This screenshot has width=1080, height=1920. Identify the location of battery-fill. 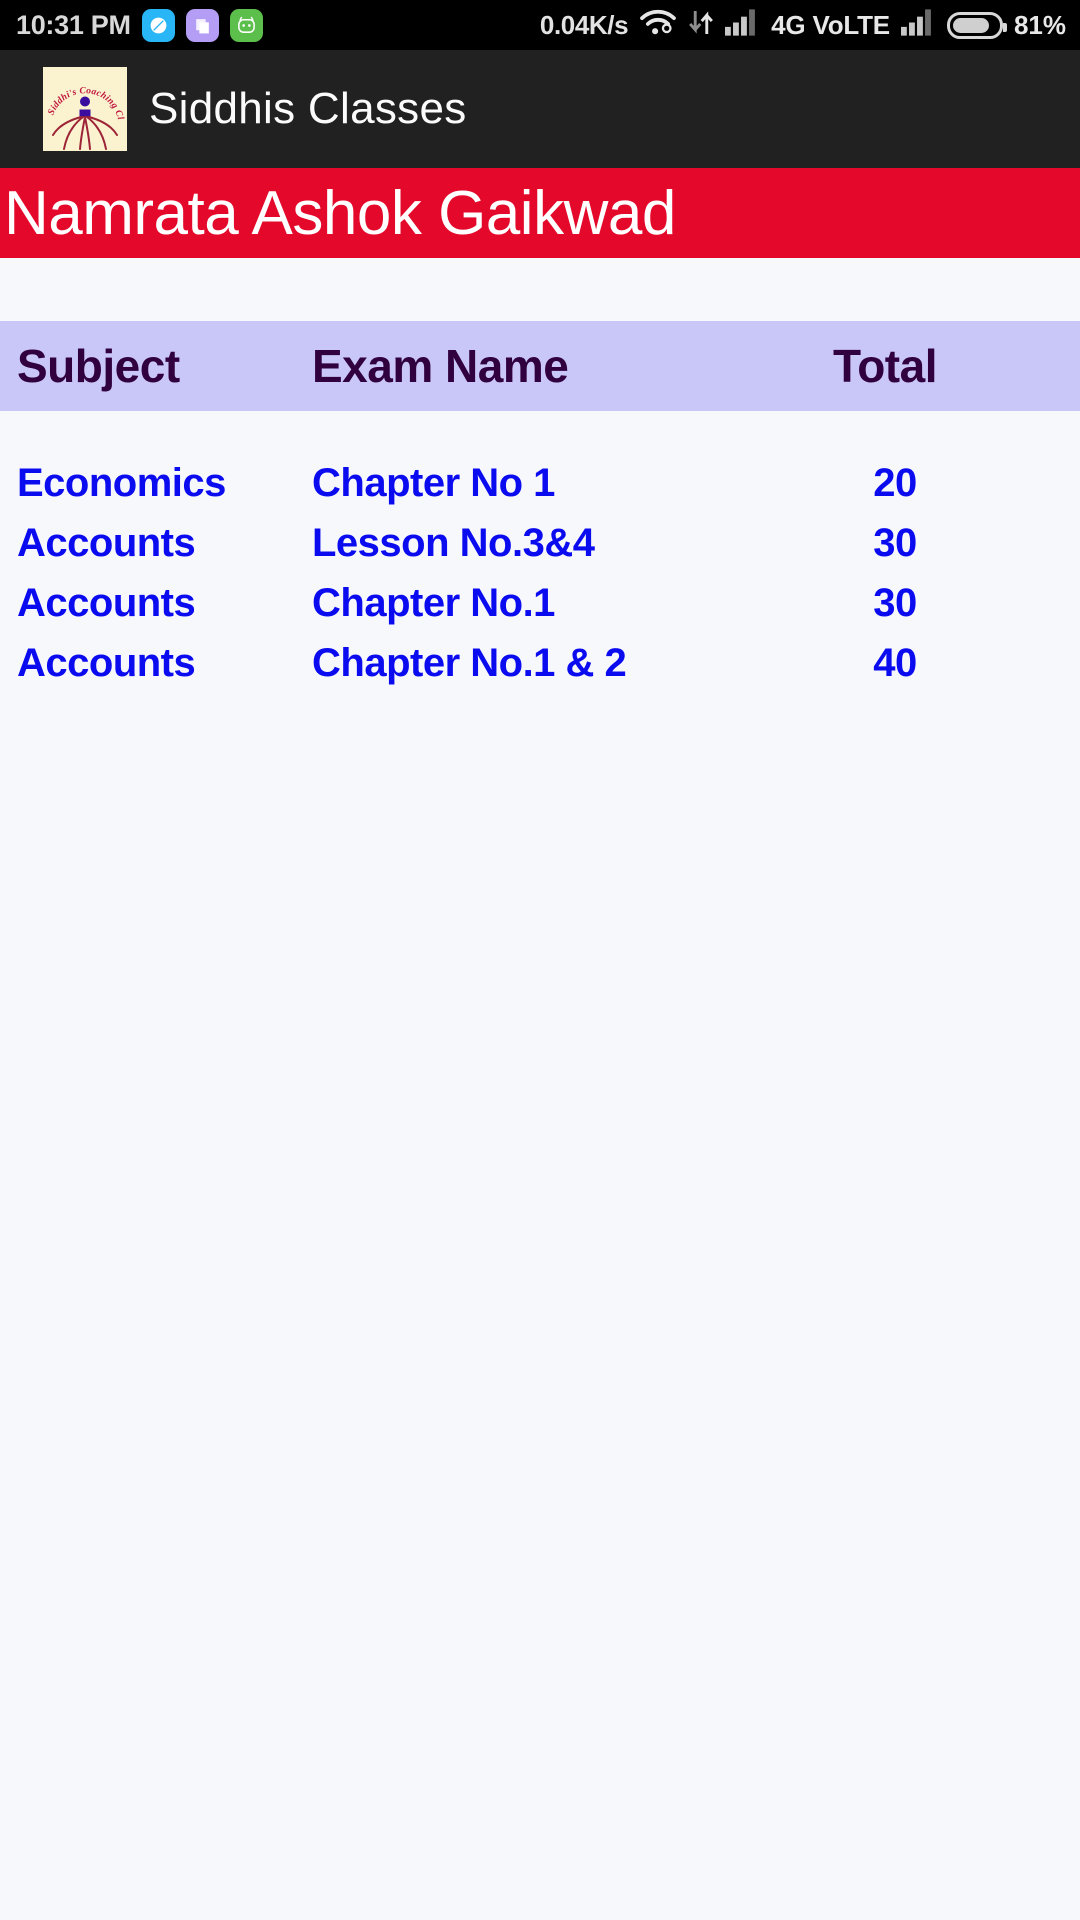
(970, 25).